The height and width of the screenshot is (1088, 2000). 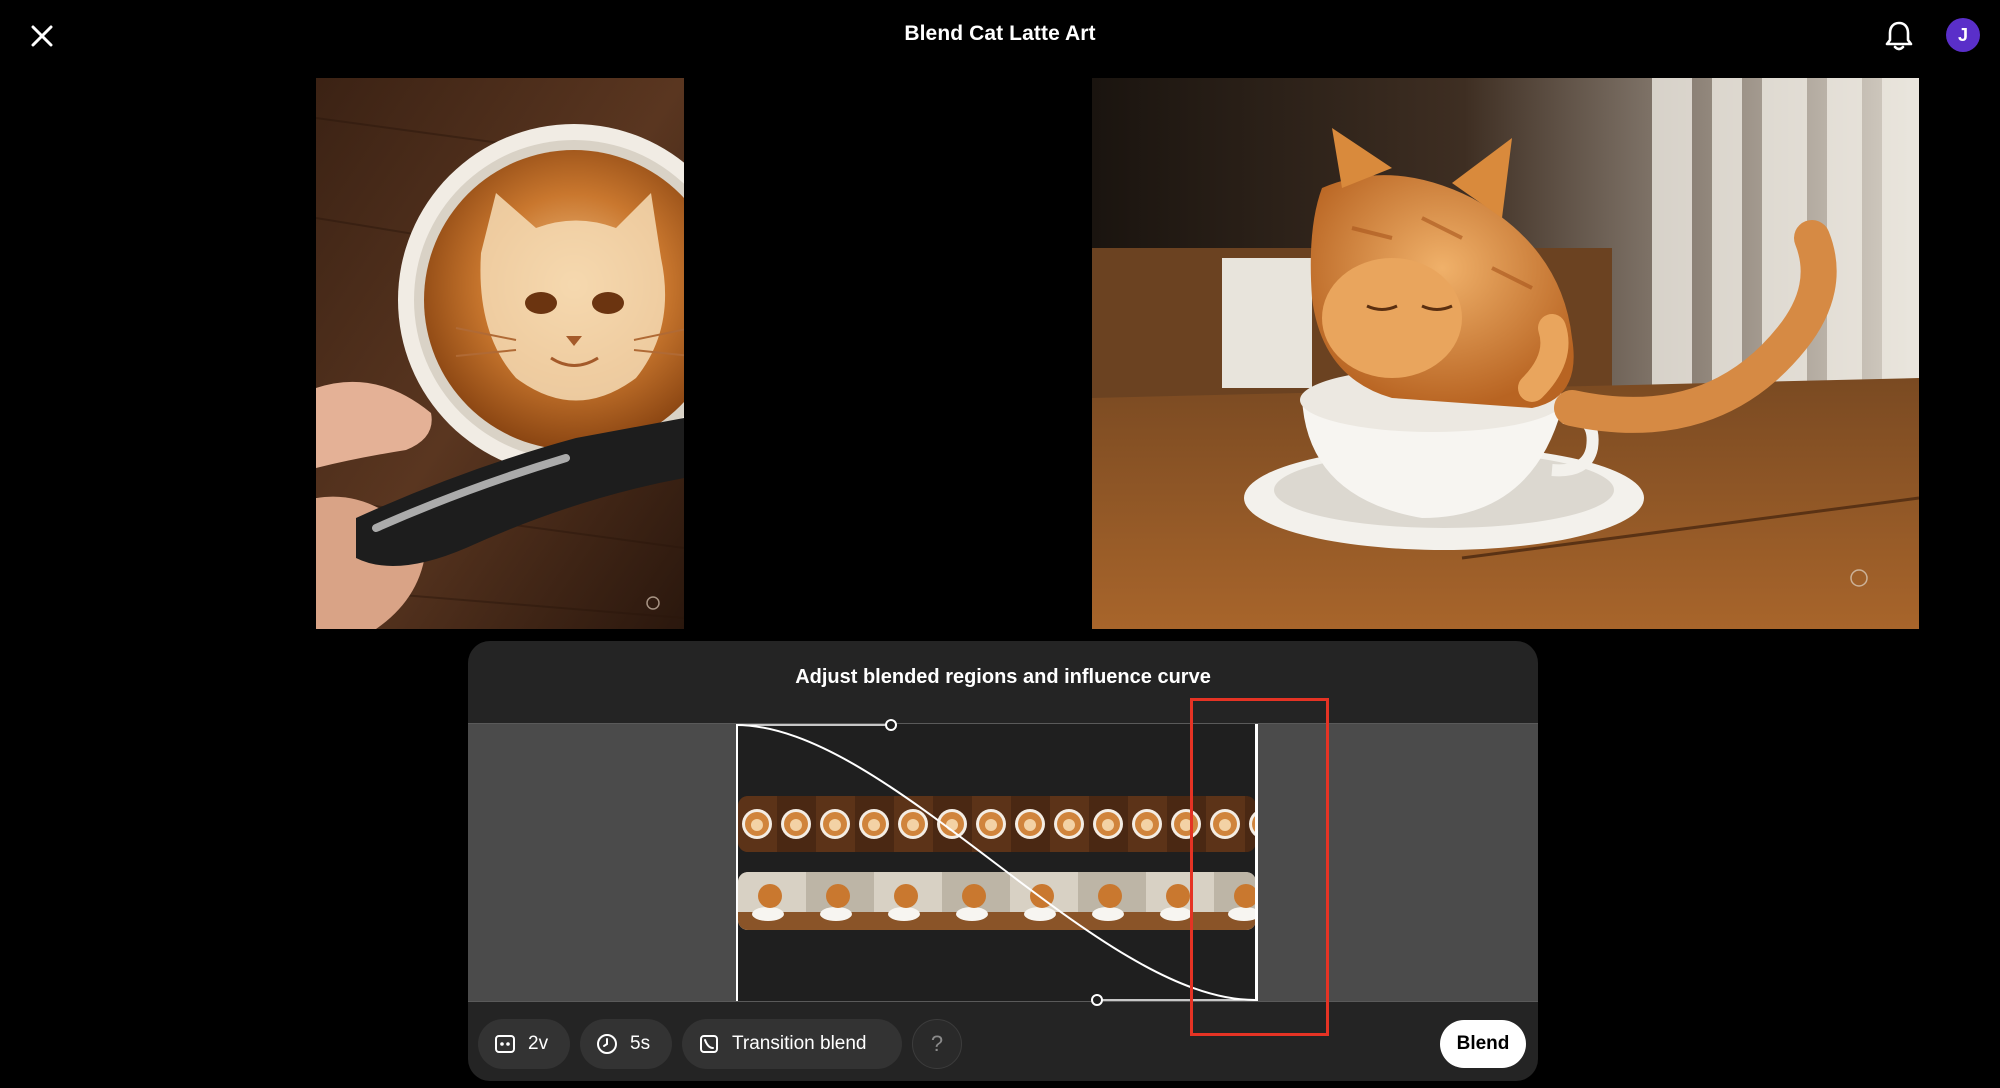 I want to click on clock-icon, so click(x=607, y=1044).